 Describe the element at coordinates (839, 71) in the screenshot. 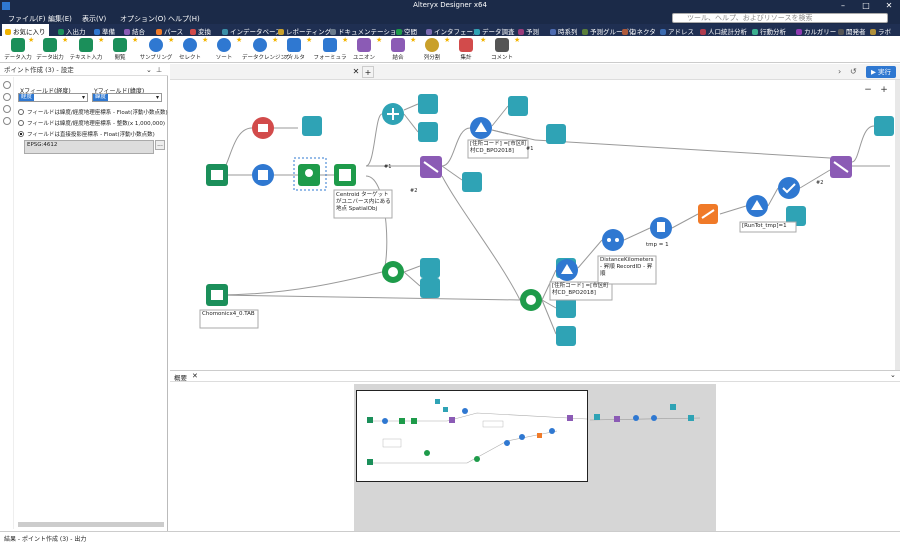

I see `chevron-left-icon: ›` at that location.